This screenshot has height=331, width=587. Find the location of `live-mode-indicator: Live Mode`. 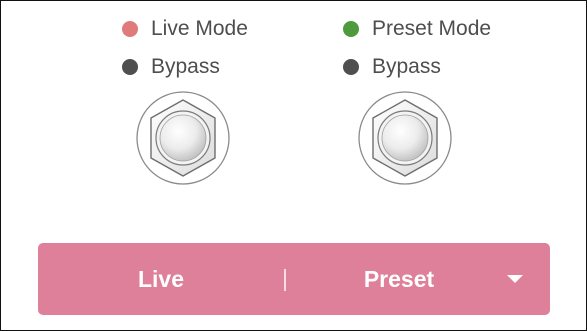

live-mode-indicator: Live Mode is located at coordinates (185, 29).